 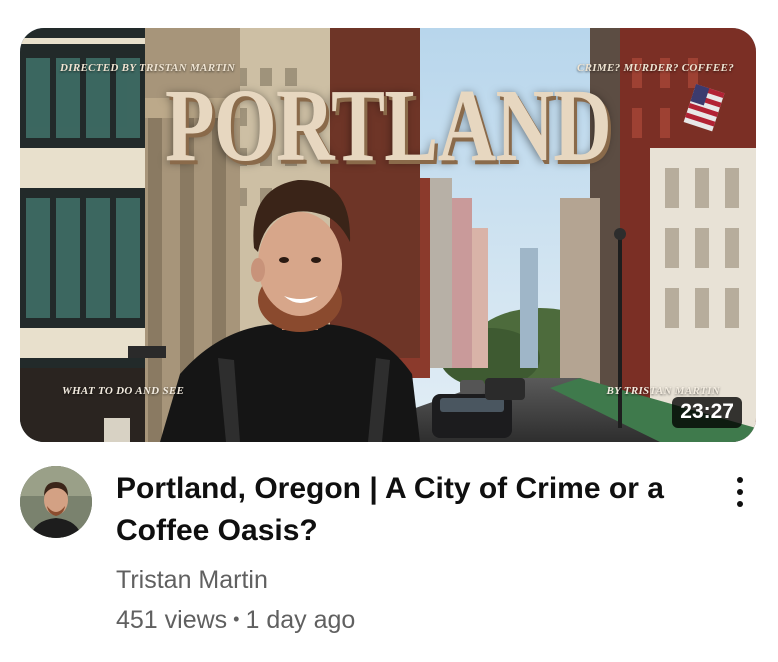 What do you see at coordinates (663, 391) in the screenshot?
I see `thumbnail-byline: BY TRISTAN MARTIN` at bounding box center [663, 391].